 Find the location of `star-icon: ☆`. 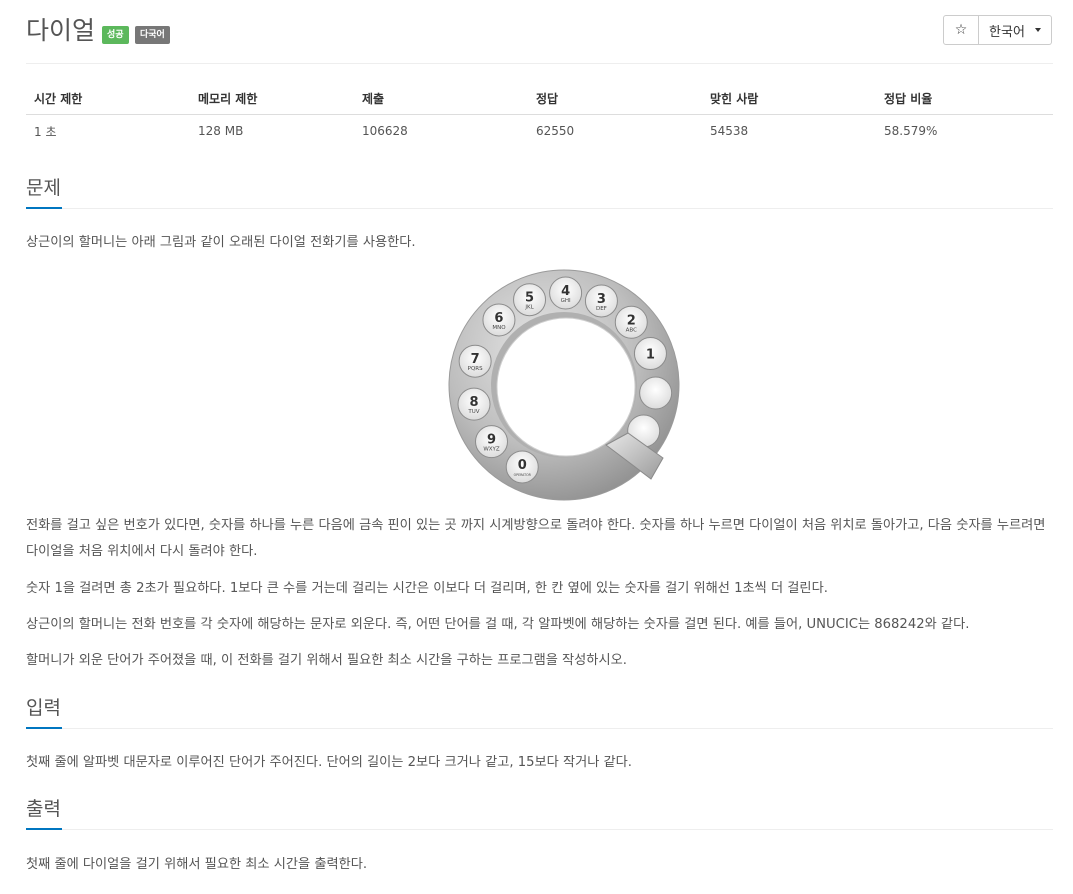

star-icon: ☆ is located at coordinates (961, 30).